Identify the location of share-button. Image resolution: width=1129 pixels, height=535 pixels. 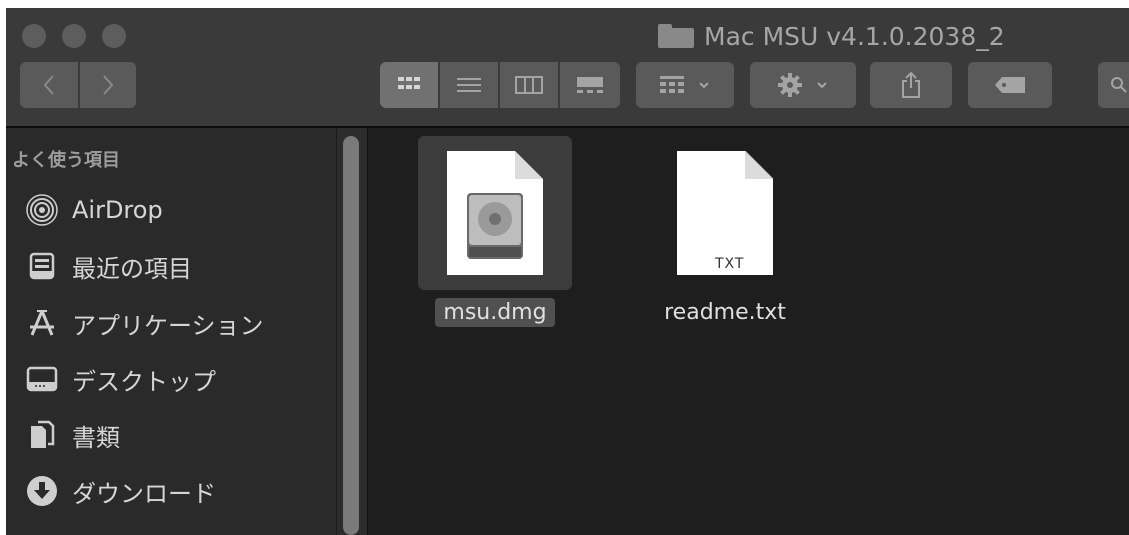
(911, 85).